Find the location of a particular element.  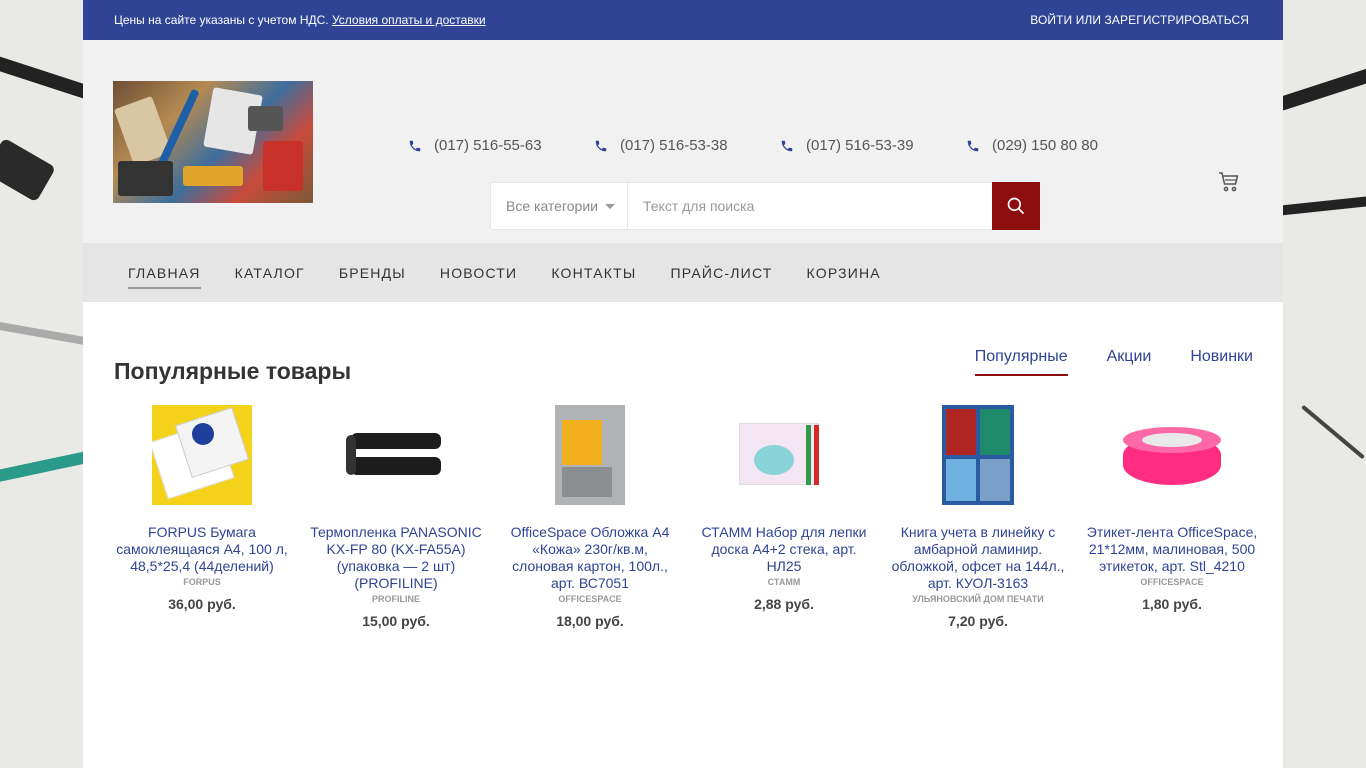

vat-notice-text: Цены на сайте указаны с учетом НДС. is located at coordinates (221, 20).